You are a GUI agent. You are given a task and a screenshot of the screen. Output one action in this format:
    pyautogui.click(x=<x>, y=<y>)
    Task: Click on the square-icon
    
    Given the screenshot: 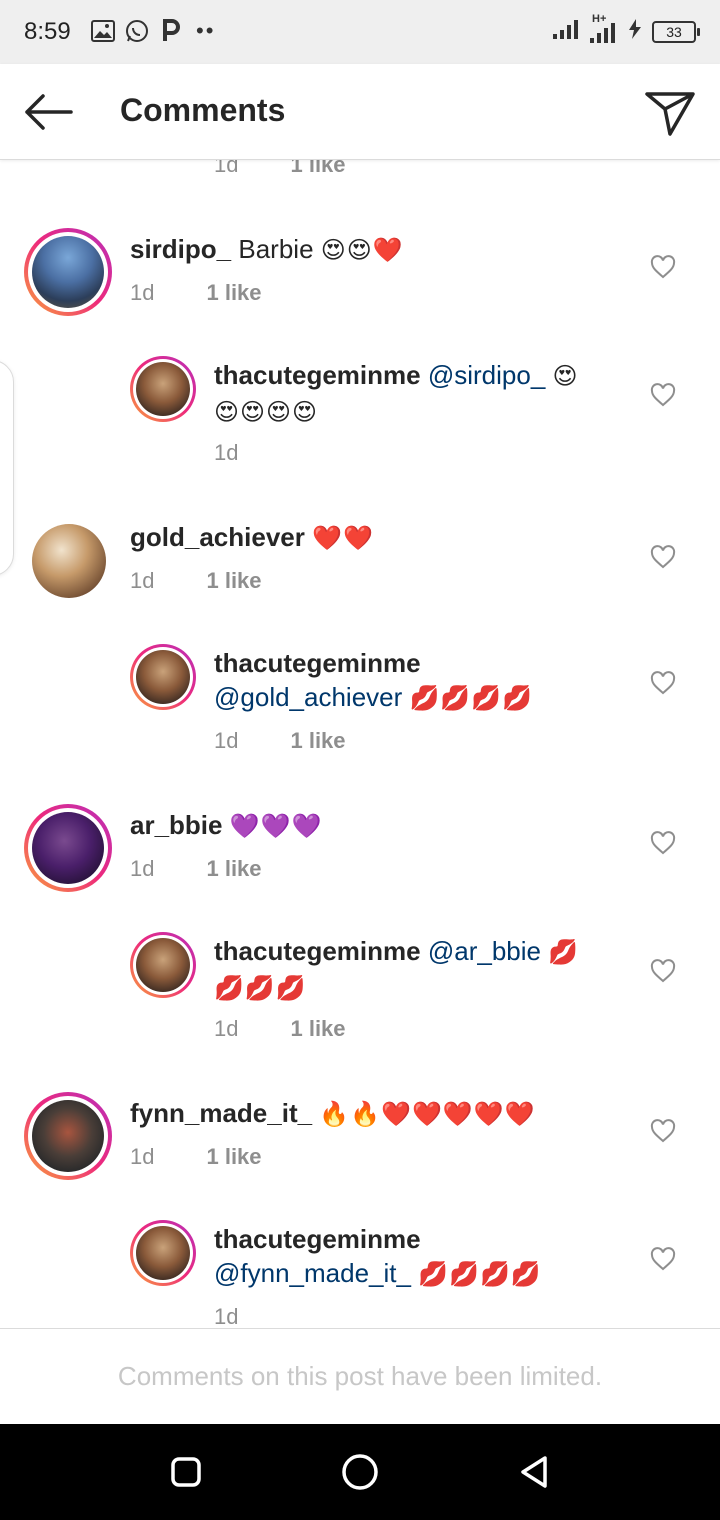 What is the action you would take?
    pyautogui.click(x=186, y=1472)
    